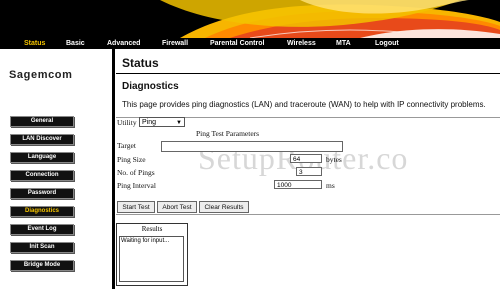  I want to click on nav-wireless: Wireless, so click(301, 43).